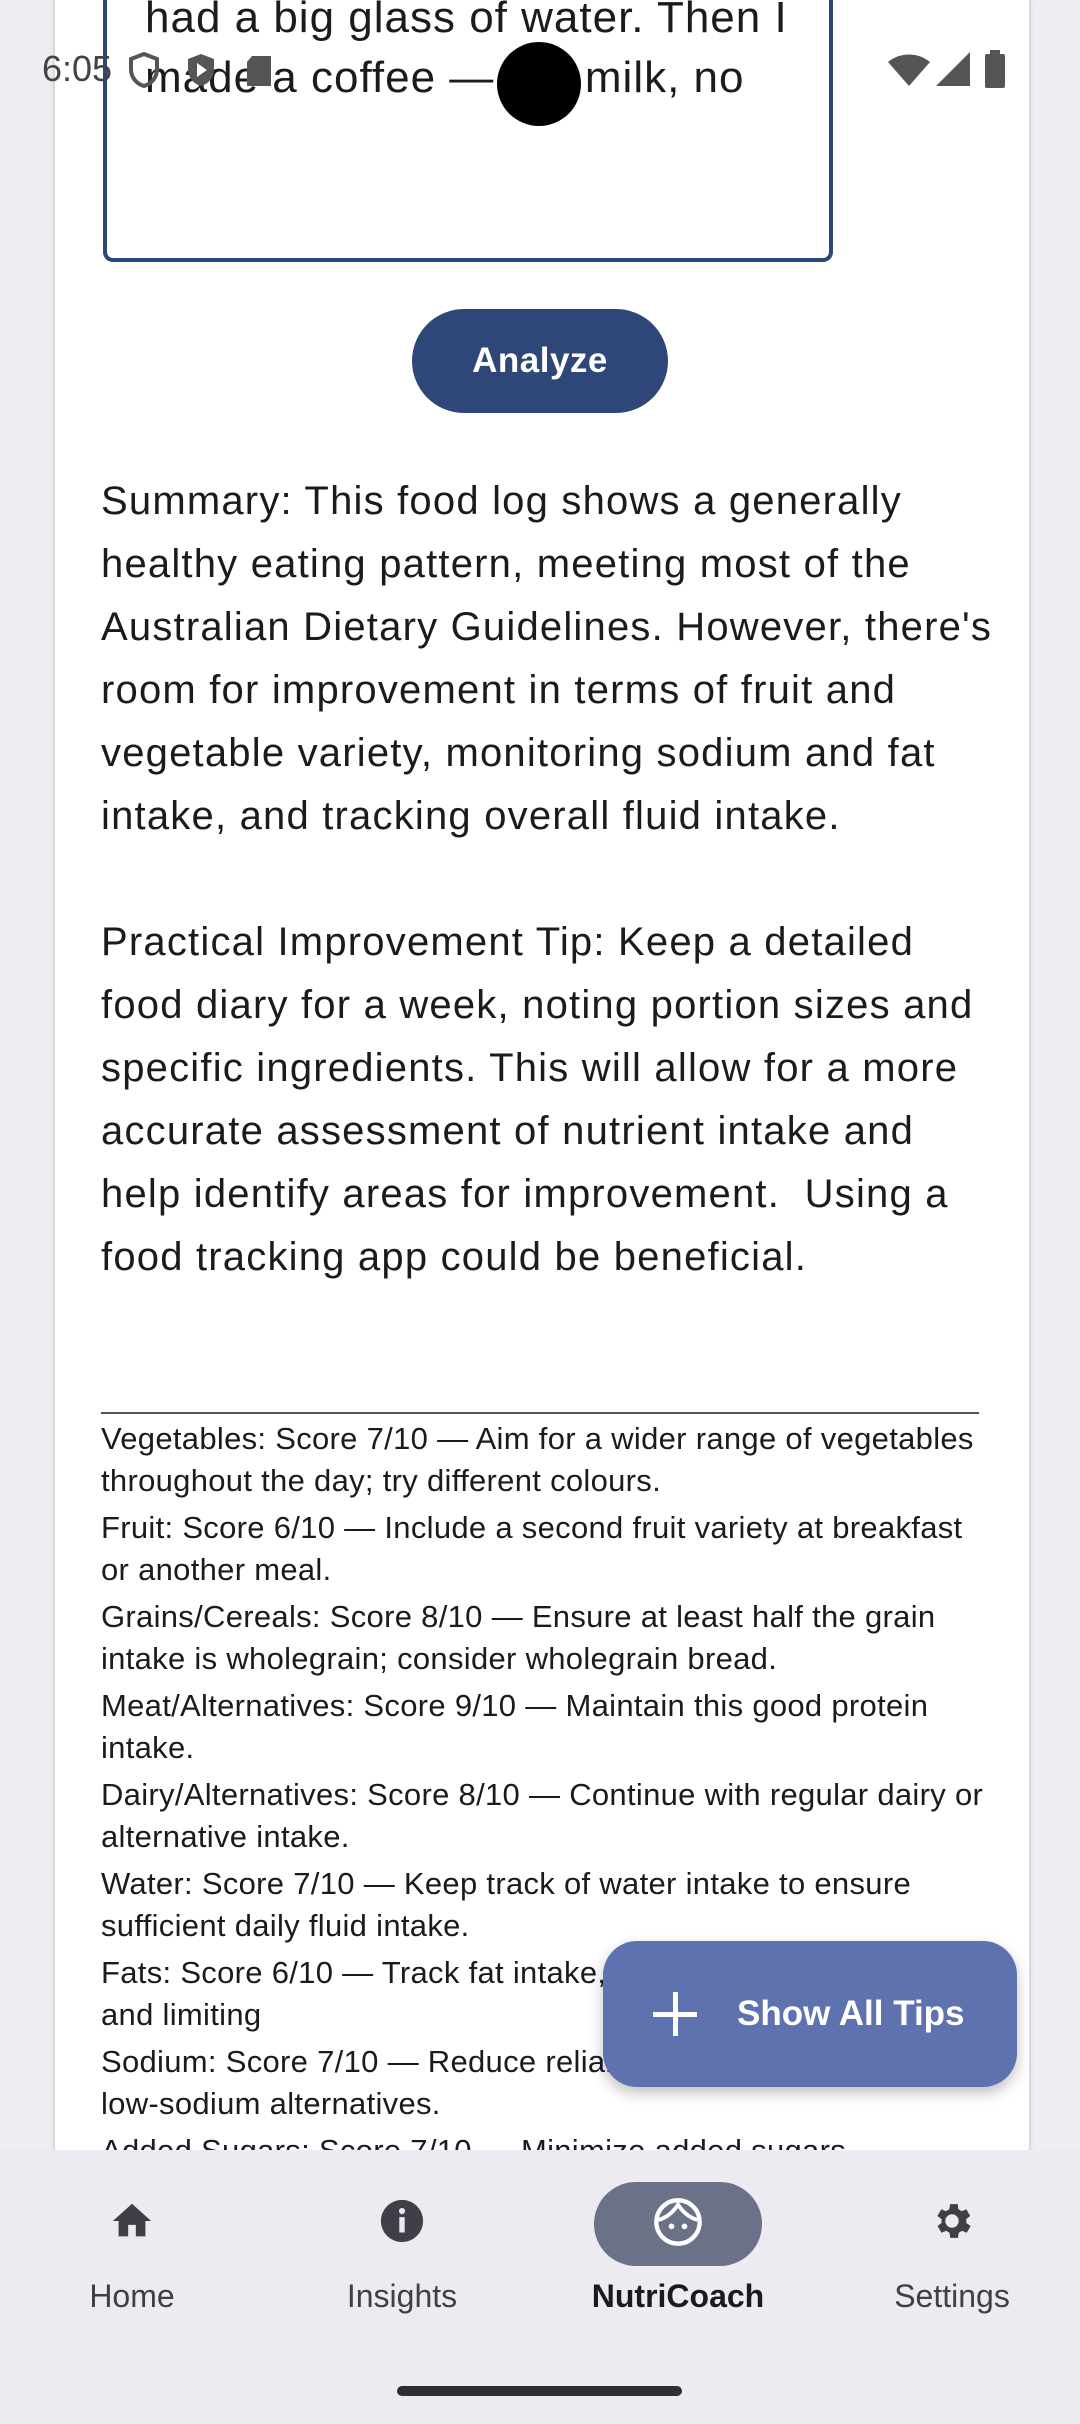  Describe the element at coordinates (995, 69) in the screenshot. I see `battery-icon` at that location.